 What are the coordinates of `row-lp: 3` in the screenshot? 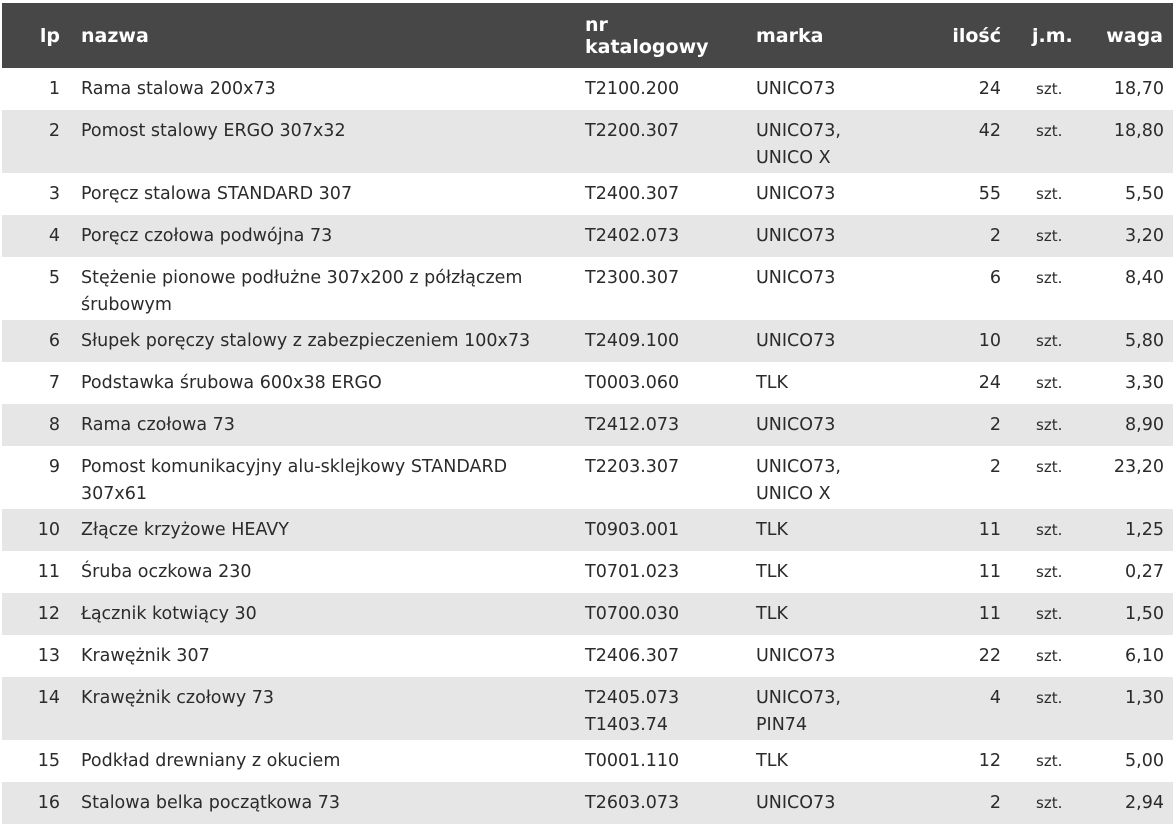 It's located at (54, 194).